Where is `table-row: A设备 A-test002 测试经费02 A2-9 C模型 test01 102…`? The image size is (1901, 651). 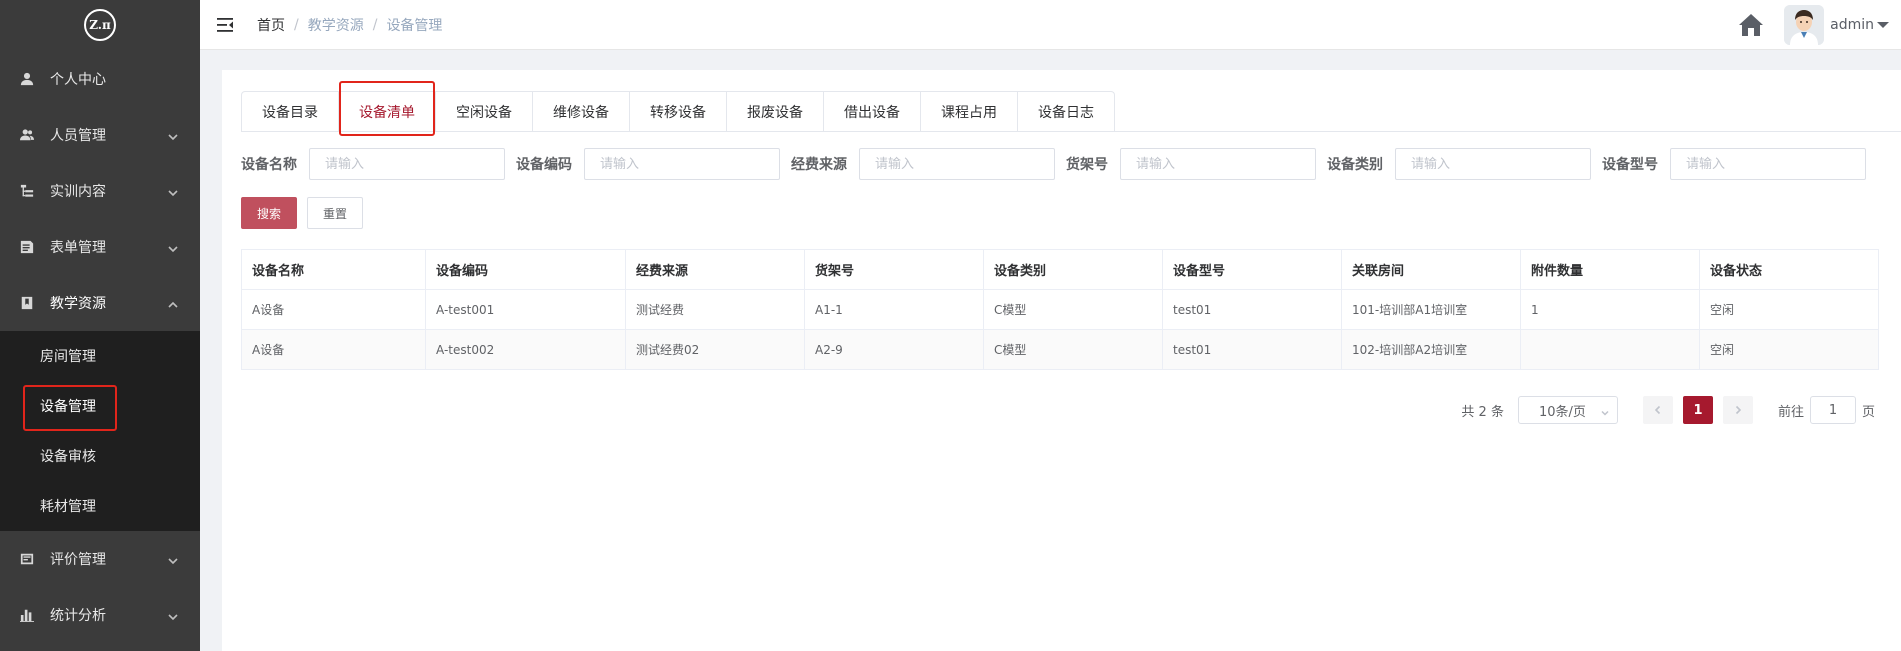
table-row: A设备 A-test002 测试经费02 A2-9 C模型 test01 102… is located at coordinates (1060, 349).